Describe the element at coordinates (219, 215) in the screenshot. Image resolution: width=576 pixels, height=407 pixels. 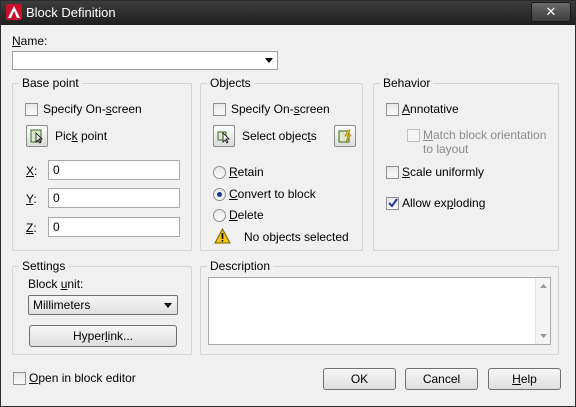
I see `delete-radio` at that location.